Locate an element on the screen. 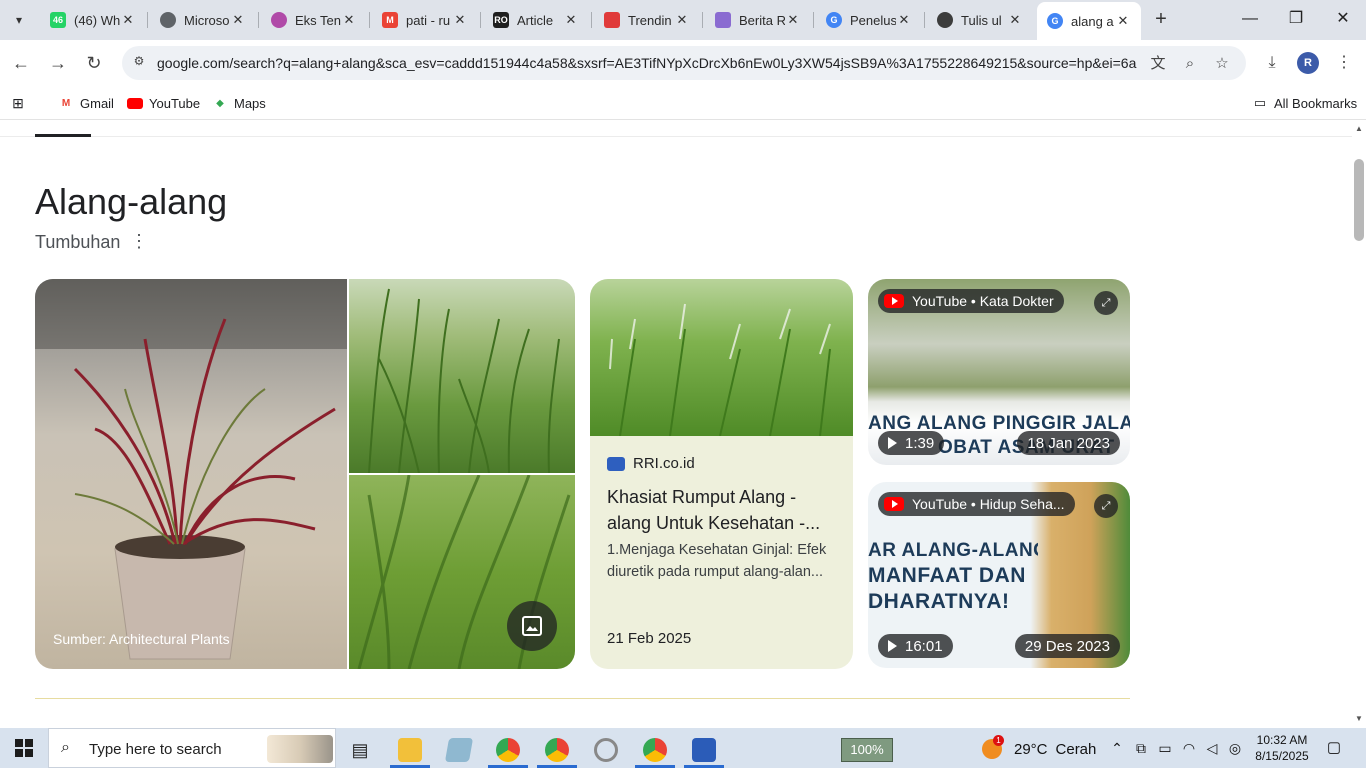 This screenshot has width=1366, height=768. tab-alang-alang-active: G alang a ✕ is located at coordinates (1089, 21).